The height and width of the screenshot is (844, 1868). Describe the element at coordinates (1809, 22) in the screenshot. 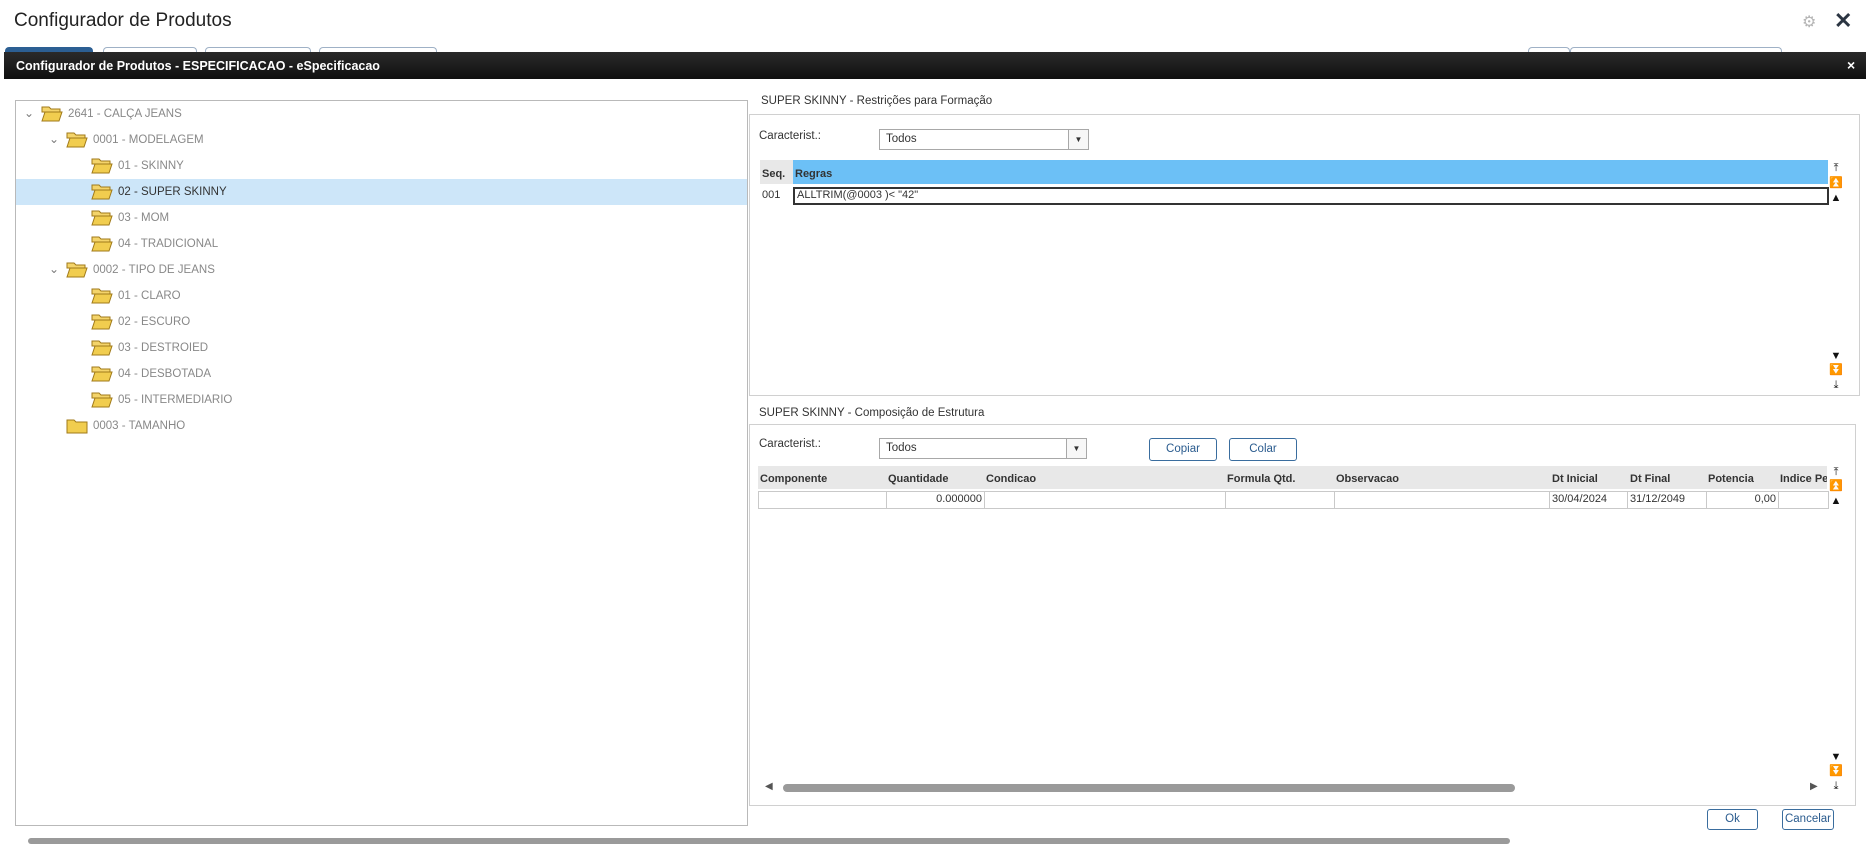

I see `gear-icon: ⚙` at that location.